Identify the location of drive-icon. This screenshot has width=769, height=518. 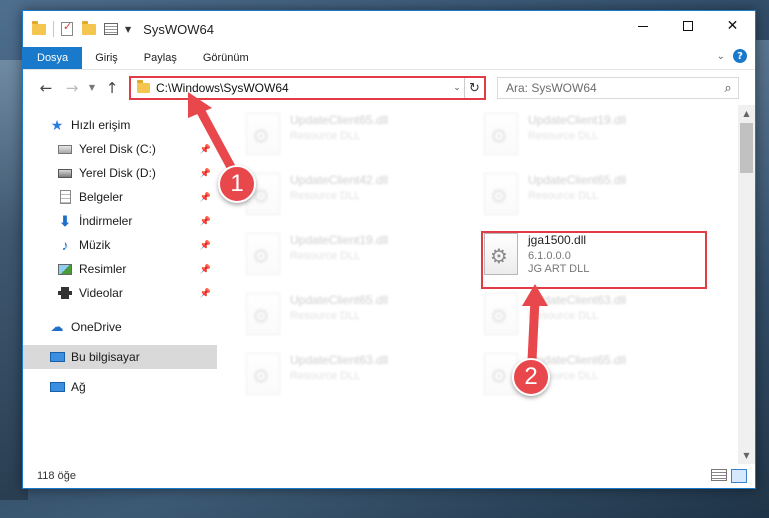
(65, 149).